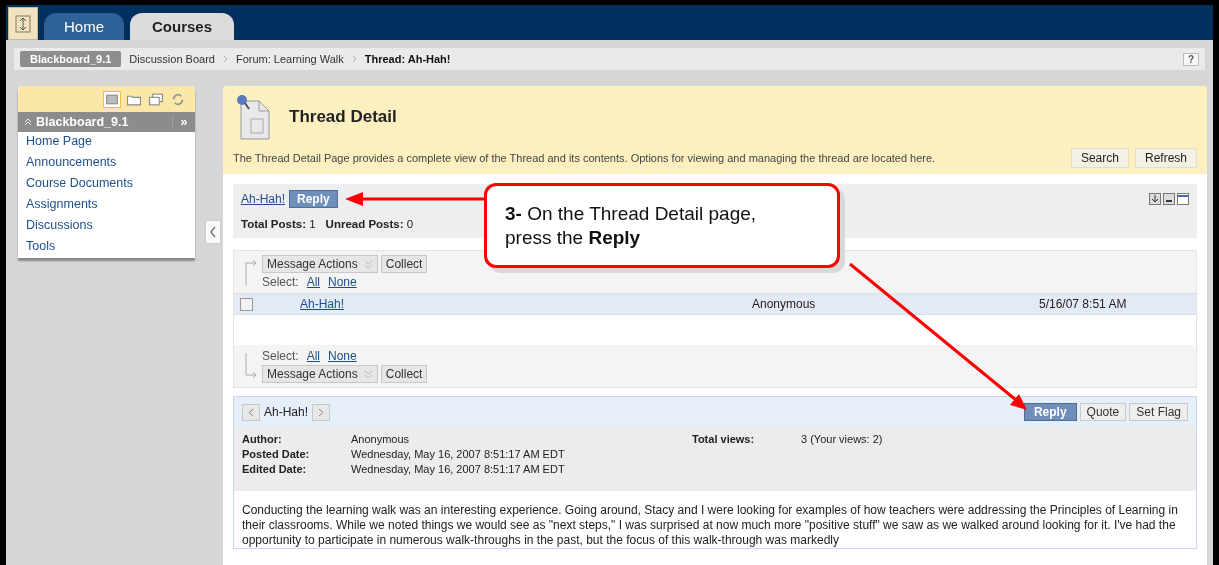 The width and height of the screenshot is (1219, 565). Describe the element at coordinates (106, 247) in the screenshot. I see `sidebar-item: Tools` at that location.